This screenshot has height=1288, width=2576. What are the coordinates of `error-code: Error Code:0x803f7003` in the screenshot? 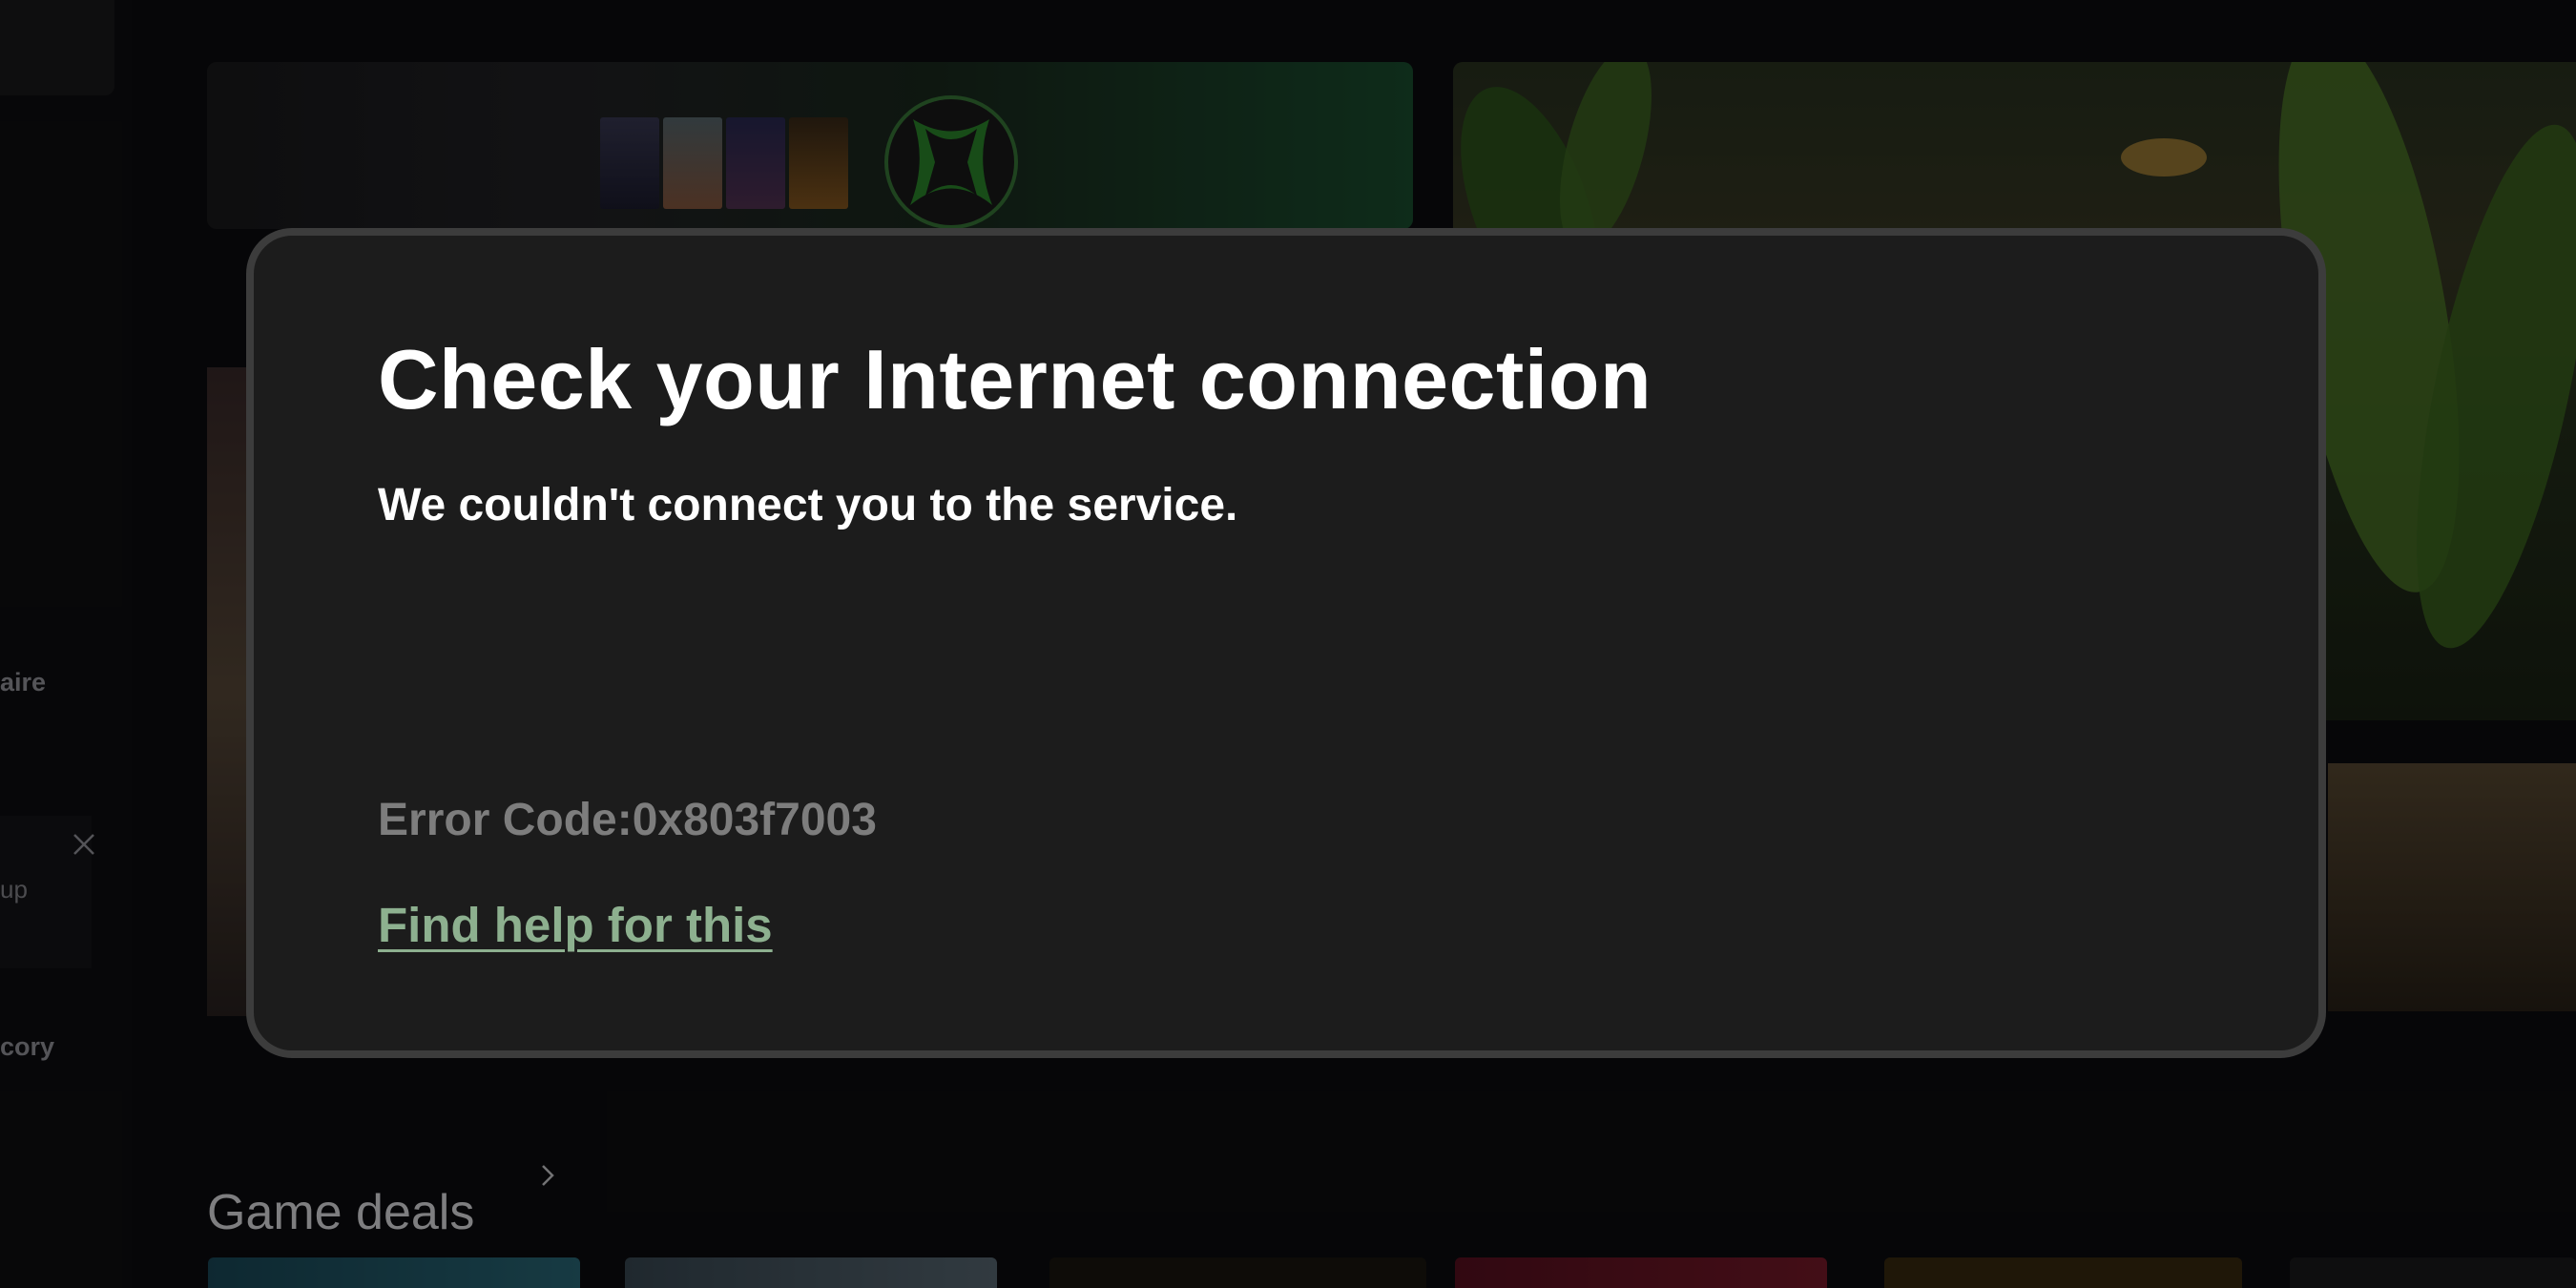 It's located at (627, 820).